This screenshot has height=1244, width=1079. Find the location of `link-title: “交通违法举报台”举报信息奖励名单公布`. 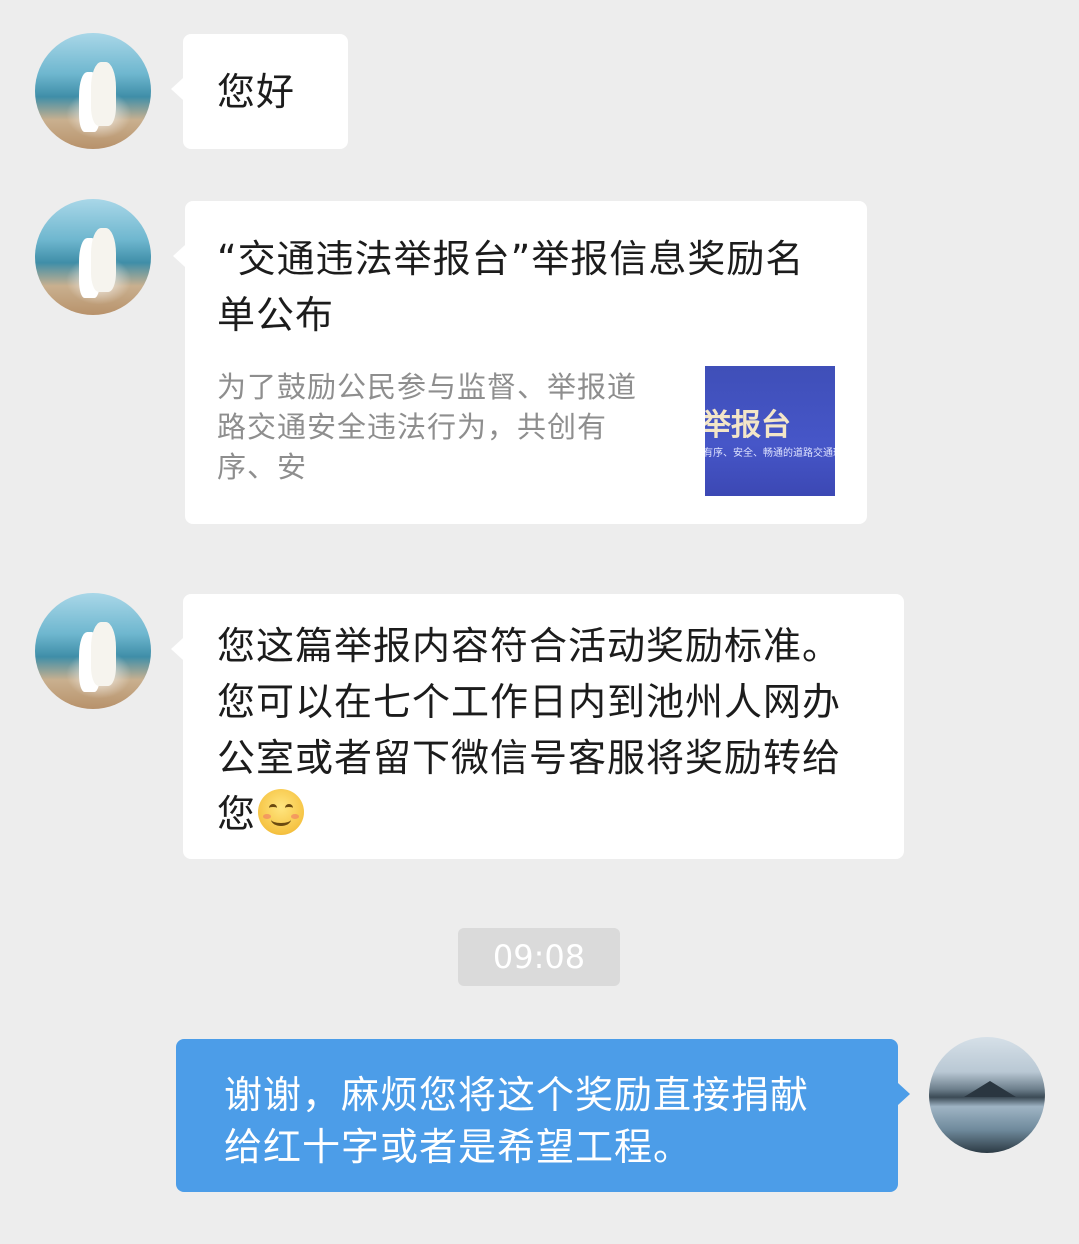

link-title: “交通违法举报台”举报信息奖励名单公布 is located at coordinates (511, 287).